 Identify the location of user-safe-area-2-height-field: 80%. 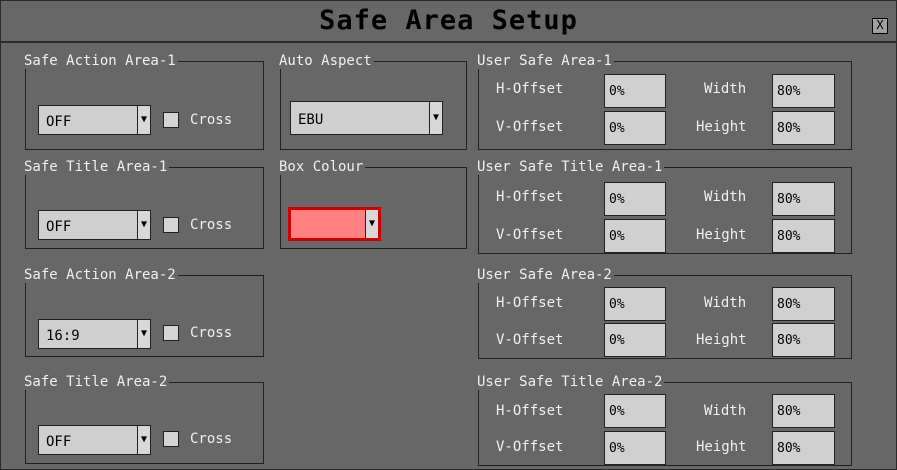
(803, 340).